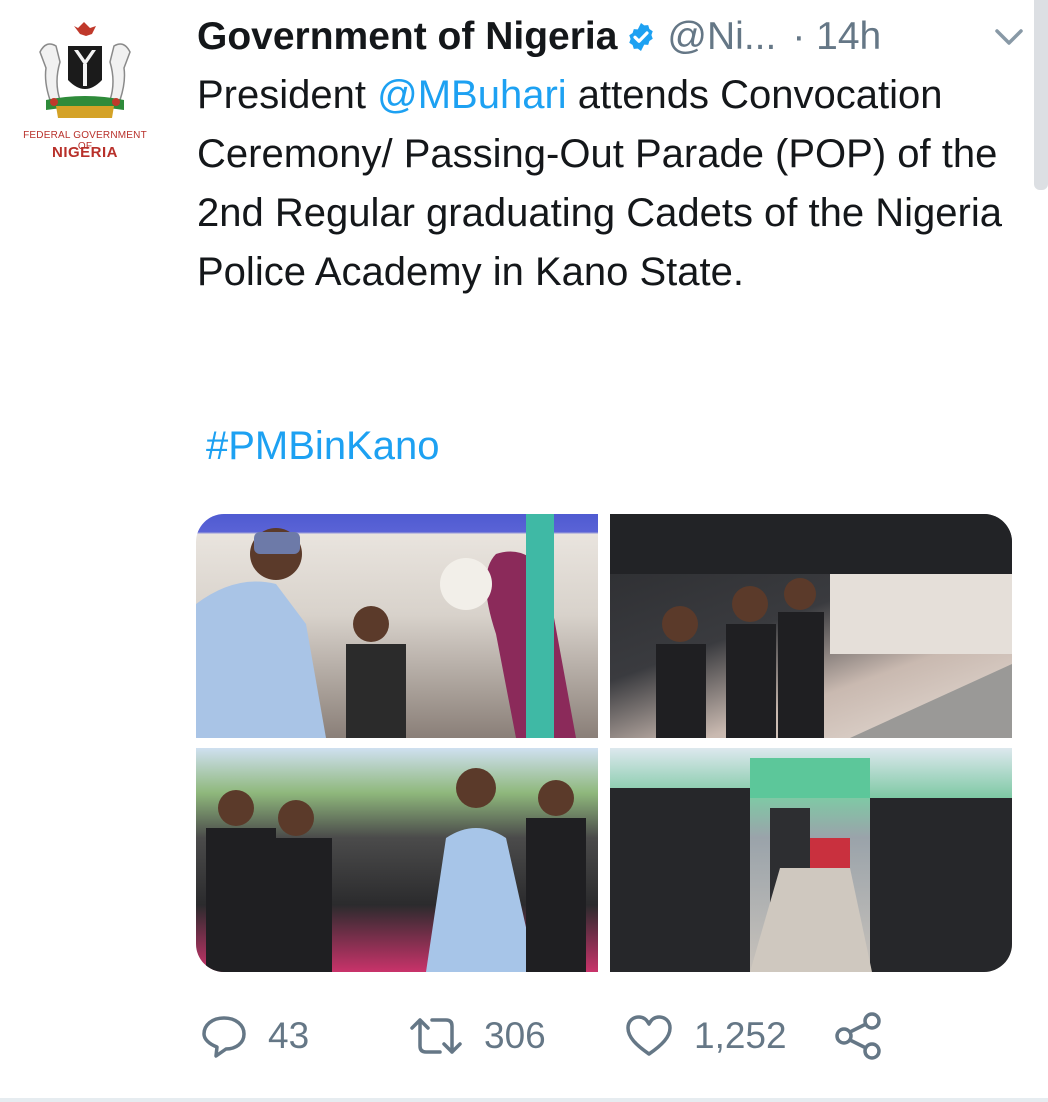 The height and width of the screenshot is (1102, 1048). Describe the element at coordinates (1009, 37) in the screenshot. I see `chevron-down-icon` at that location.